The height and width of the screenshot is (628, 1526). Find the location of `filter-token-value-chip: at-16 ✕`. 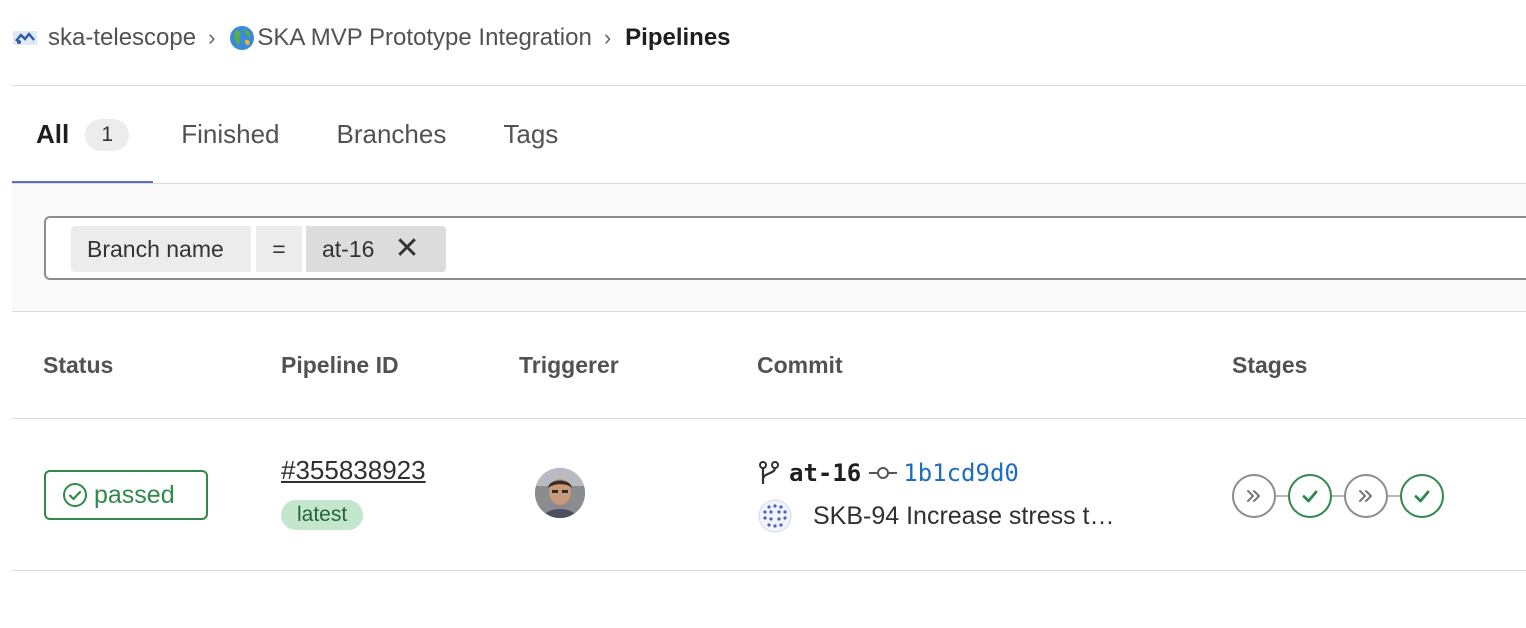

filter-token-value-chip: at-16 ✕ is located at coordinates (376, 249).